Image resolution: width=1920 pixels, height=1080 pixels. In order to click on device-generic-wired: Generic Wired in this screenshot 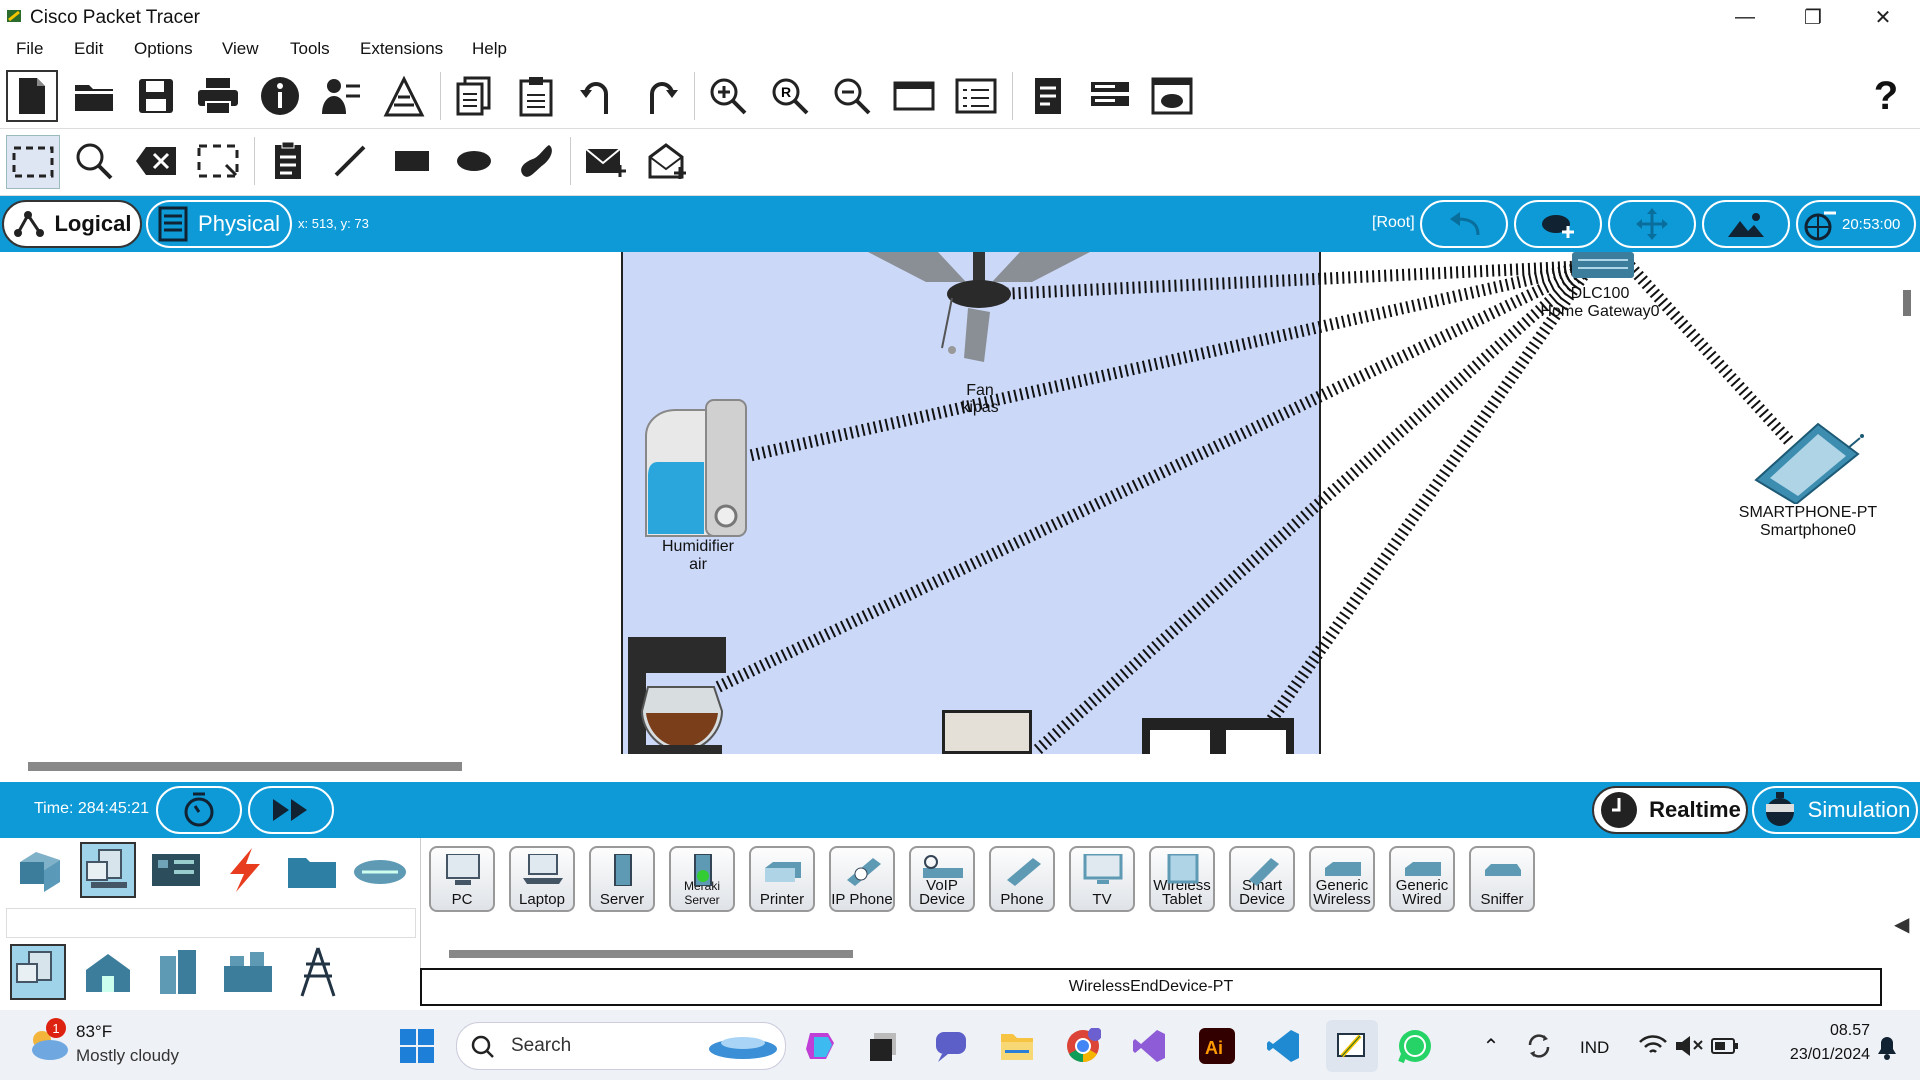, I will do `click(1422, 879)`.